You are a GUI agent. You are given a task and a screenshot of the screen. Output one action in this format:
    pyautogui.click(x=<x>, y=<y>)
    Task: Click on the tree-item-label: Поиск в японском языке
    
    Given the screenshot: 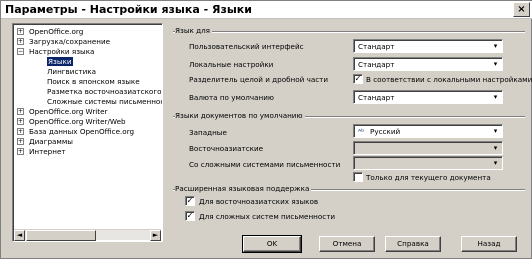 What is the action you would take?
    pyautogui.click(x=93, y=81)
    